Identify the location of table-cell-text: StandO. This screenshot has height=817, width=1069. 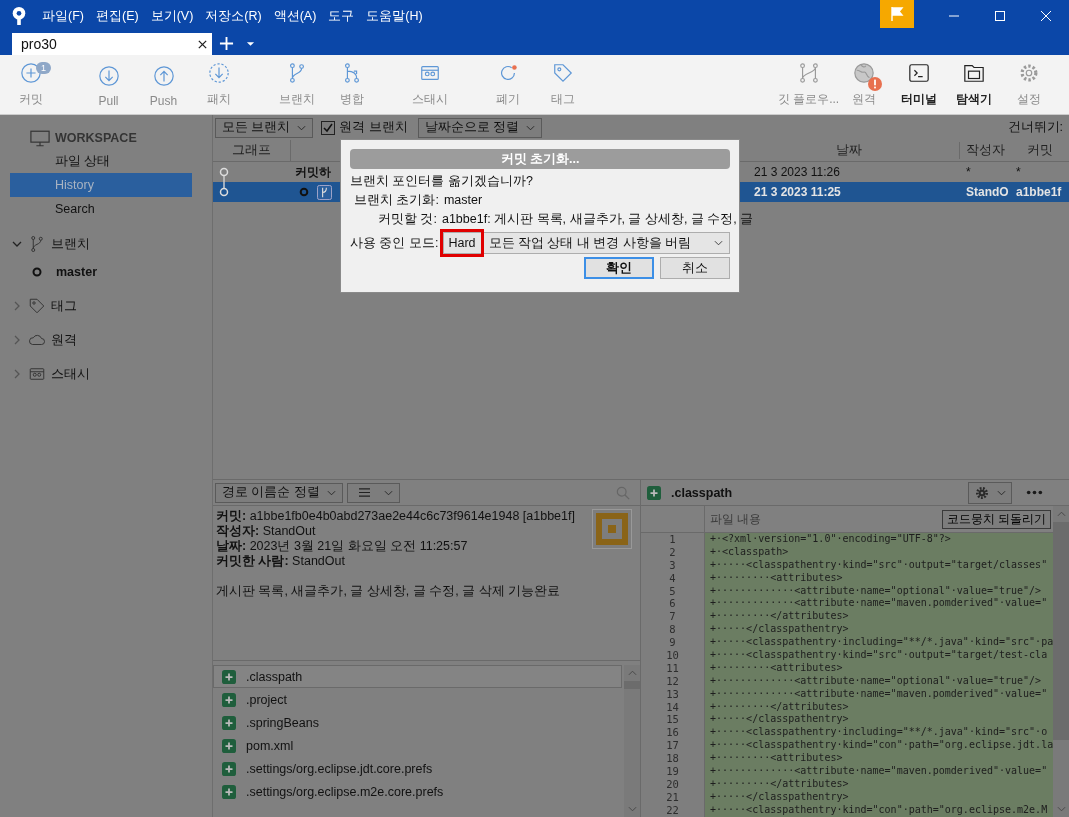
(987, 192).